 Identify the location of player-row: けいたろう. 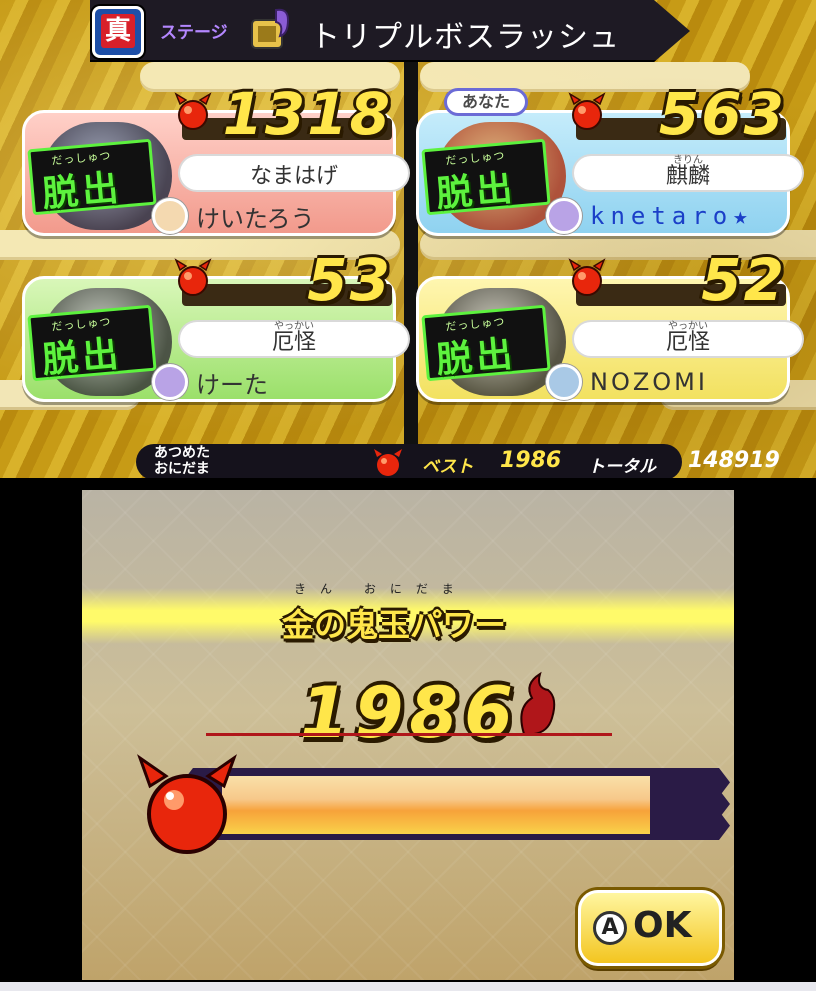
(233, 216).